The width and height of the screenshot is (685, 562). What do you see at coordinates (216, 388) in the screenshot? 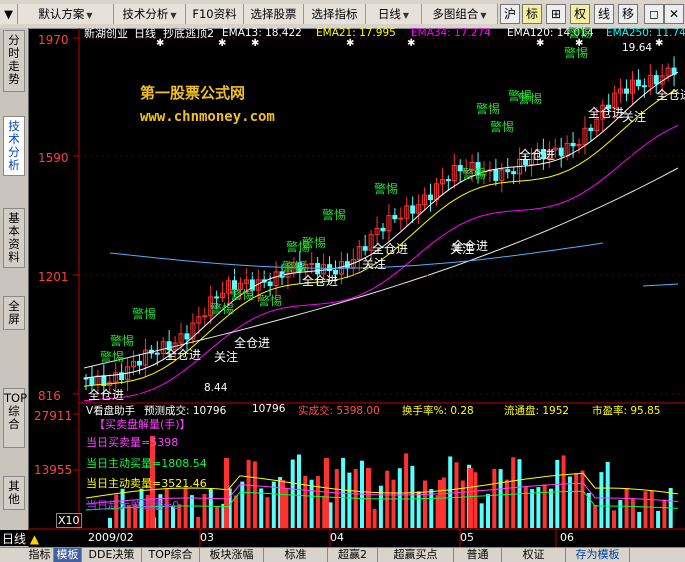
I see `low-price-label: 8.44` at bounding box center [216, 388].